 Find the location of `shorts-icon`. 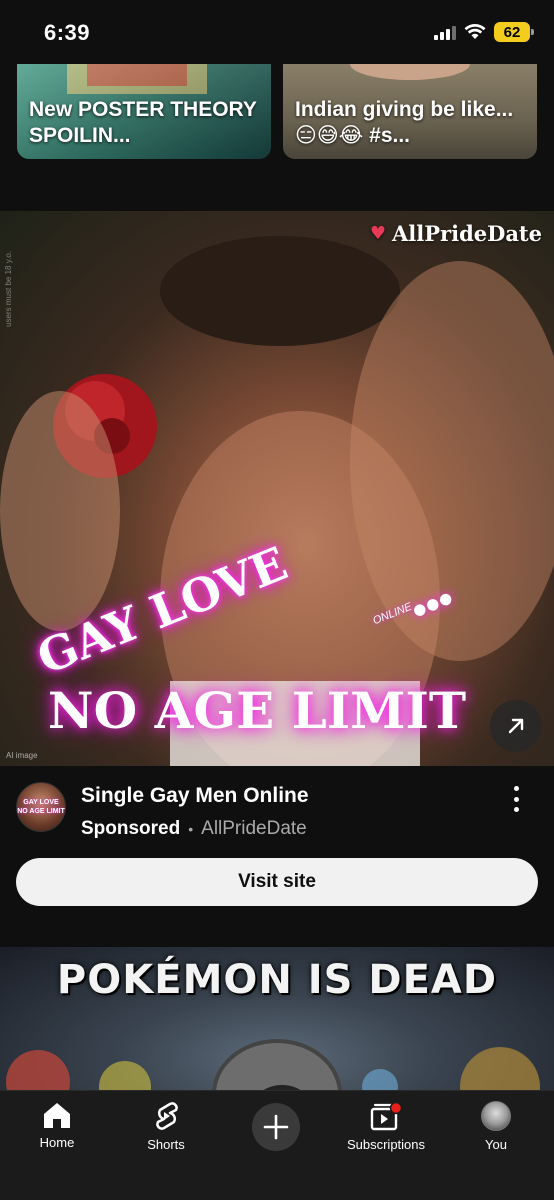

shorts-icon is located at coordinates (167, 1116).